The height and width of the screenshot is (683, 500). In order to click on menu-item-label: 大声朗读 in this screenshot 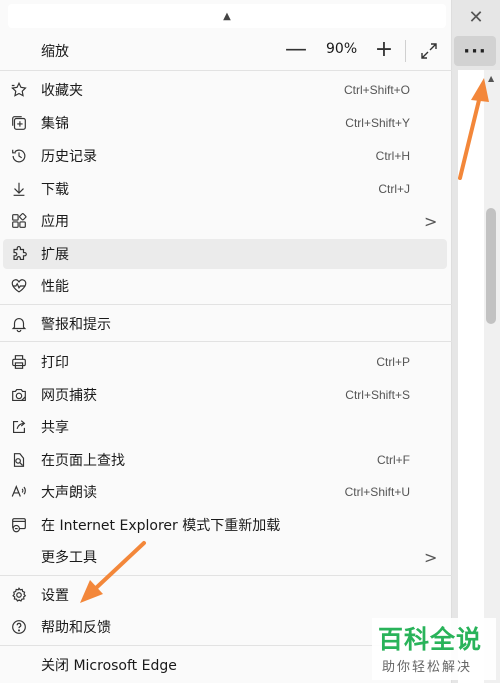, I will do `click(69, 493)`.